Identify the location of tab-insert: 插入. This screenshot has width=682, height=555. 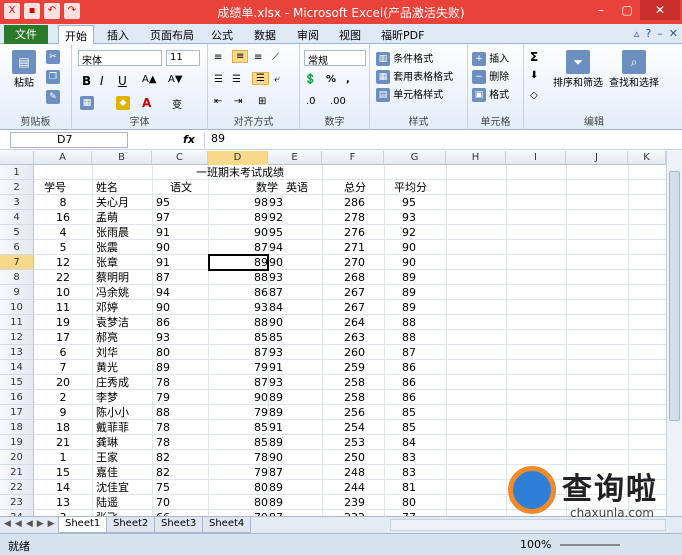
(118, 35).